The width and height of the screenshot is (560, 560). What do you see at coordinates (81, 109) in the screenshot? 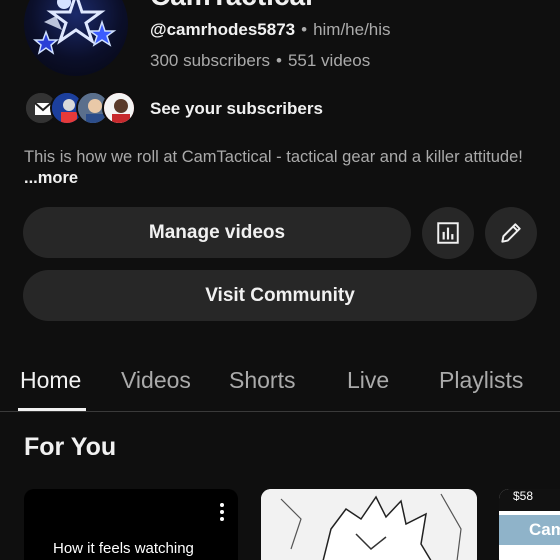
I see `subscriber-avatars` at bounding box center [81, 109].